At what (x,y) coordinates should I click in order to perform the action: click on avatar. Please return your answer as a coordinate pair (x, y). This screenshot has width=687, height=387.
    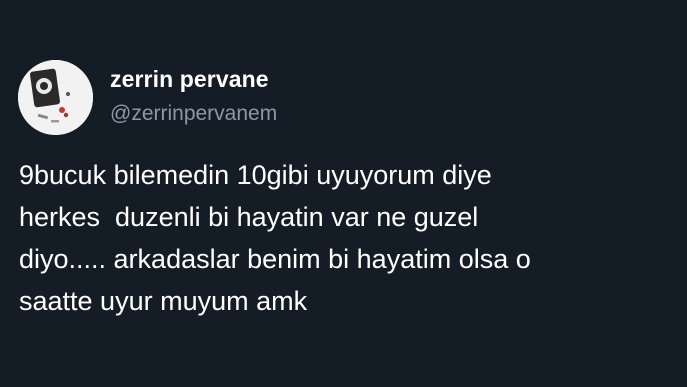
    Looking at the image, I should click on (55, 97).